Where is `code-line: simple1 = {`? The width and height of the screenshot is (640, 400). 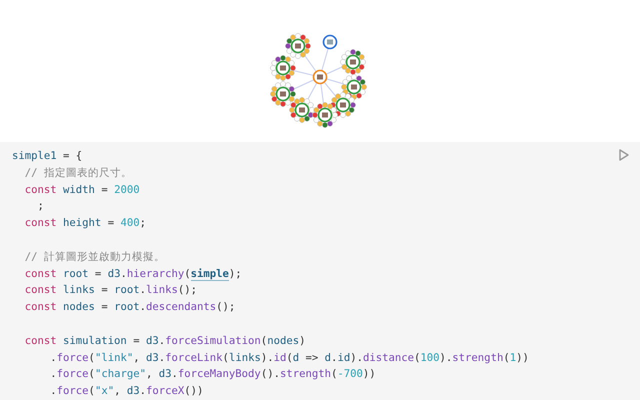 code-line: simple1 = { is located at coordinates (48, 156).